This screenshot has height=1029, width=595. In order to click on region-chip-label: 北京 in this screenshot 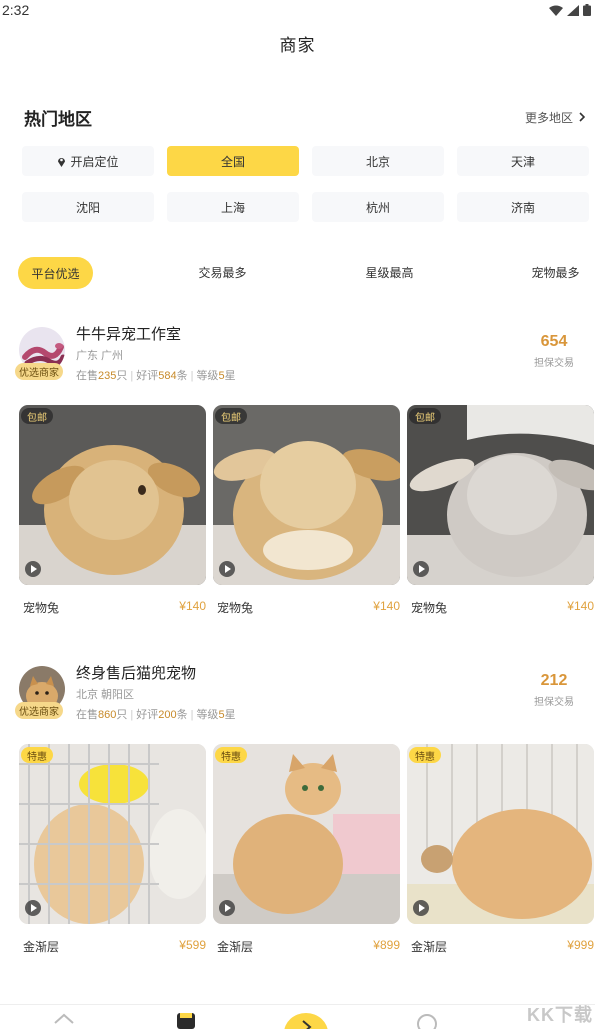, I will do `click(377, 161)`.